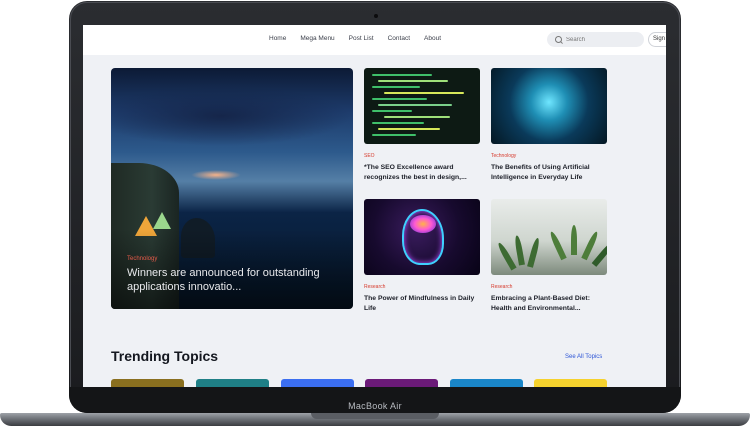 Image resolution: width=750 pixels, height=431 pixels. I want to click on hero-image-sunset, so click(216, 175).